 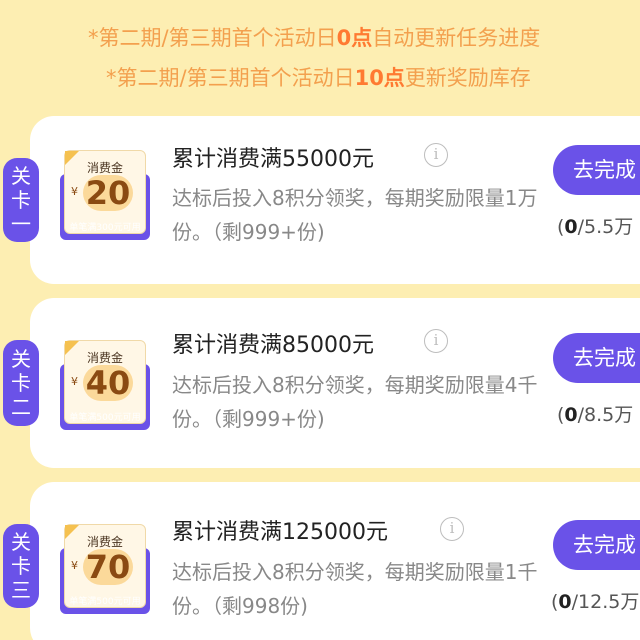 What do you see at coordinates (108, 193) in the screenshot?
I see `coupon-amount: 20` at bounding box center [108, 193].